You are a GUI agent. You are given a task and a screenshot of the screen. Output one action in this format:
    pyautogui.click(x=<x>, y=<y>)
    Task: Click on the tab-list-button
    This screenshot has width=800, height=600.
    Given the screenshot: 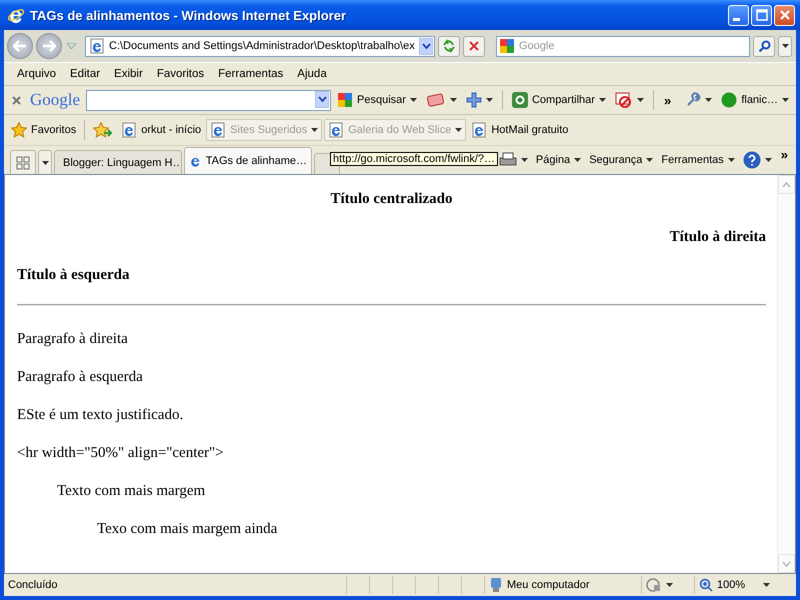 What is the action you would take?
    pyautogui.click(x=45, y=162)
    